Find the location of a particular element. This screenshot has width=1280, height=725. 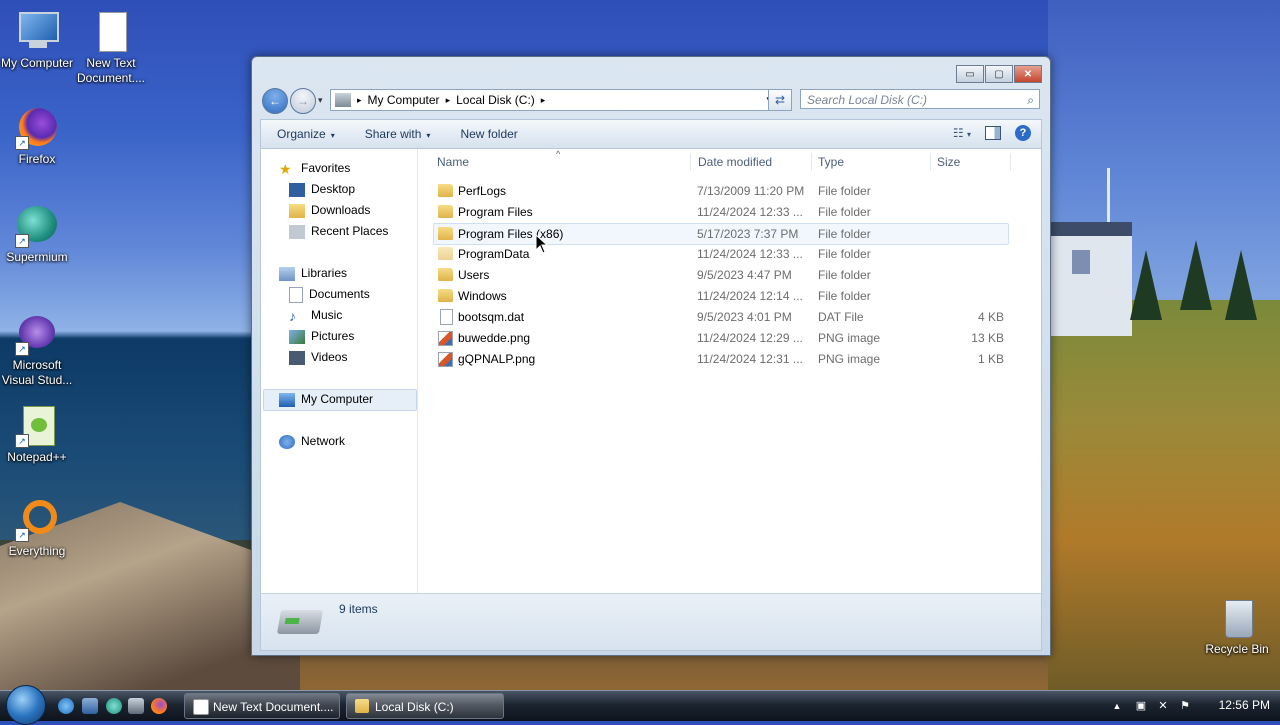

desktop-icon-notepadpp: ↗ Notepad++ is located at coordinates (37, 434).